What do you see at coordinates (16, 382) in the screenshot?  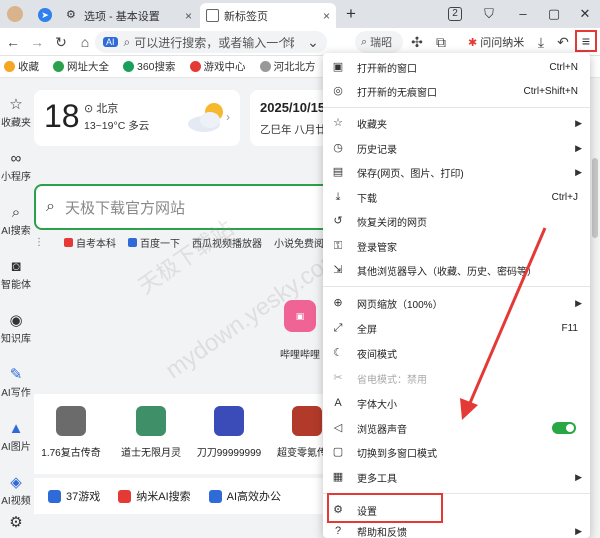 I see `sidebar-item-ai-writing: ✎ AI写作` at bounding box center [16, 382].